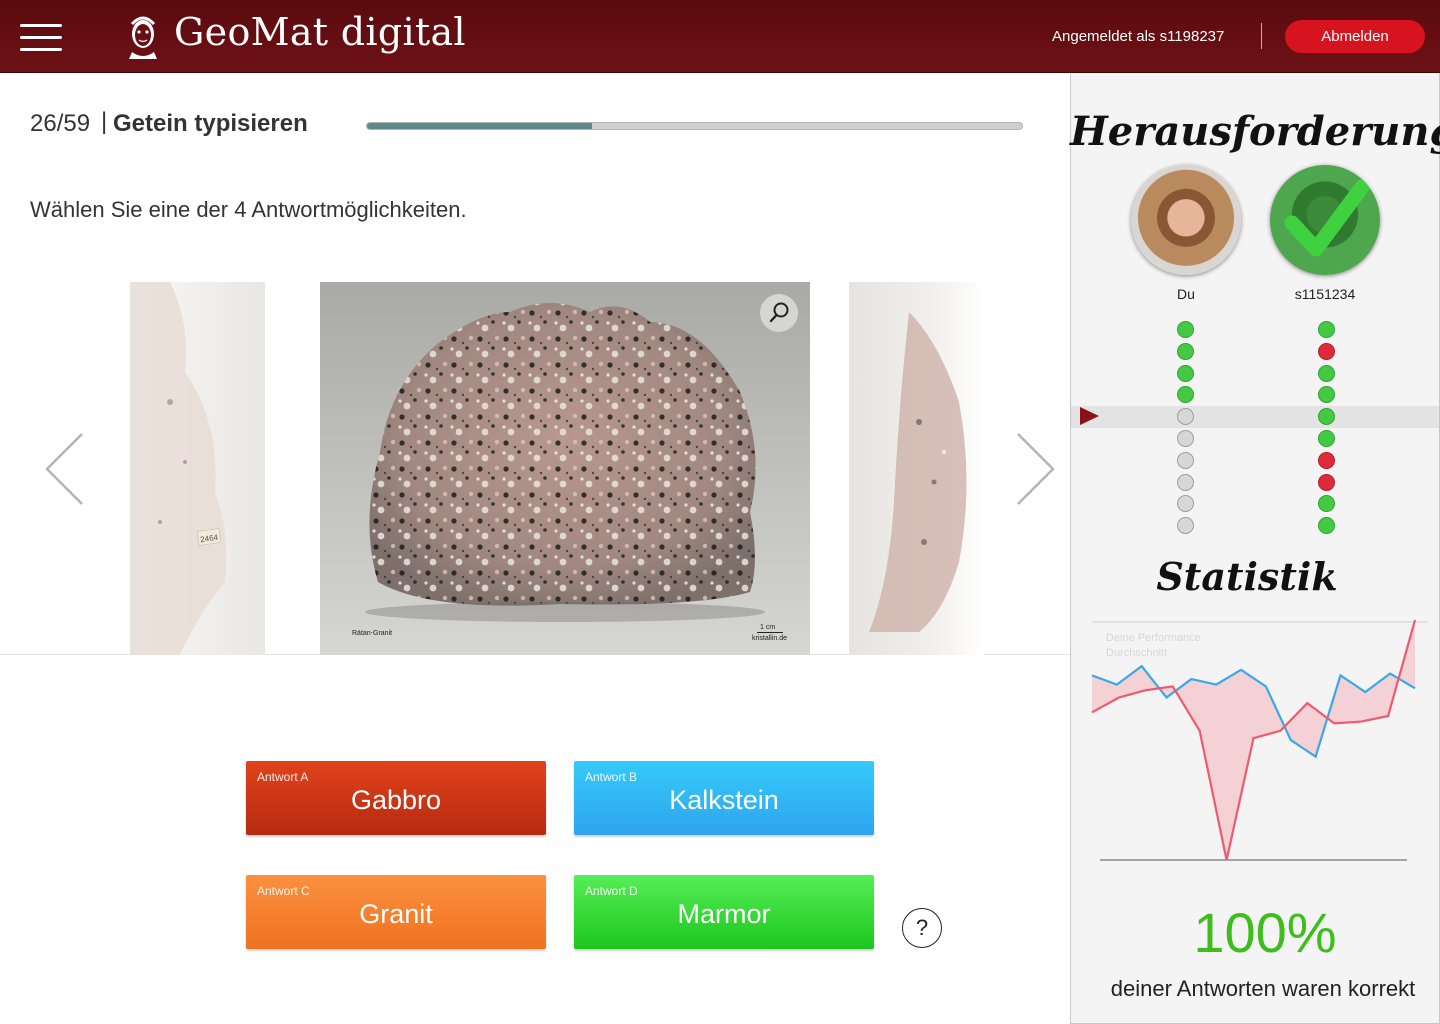 The width and height of the screenshot is (1440, 1024). What do you see at coordinates (283, 777) in the screenshot?
I see `answer-a-label: Antwort A` at bounding box center [283, 777].